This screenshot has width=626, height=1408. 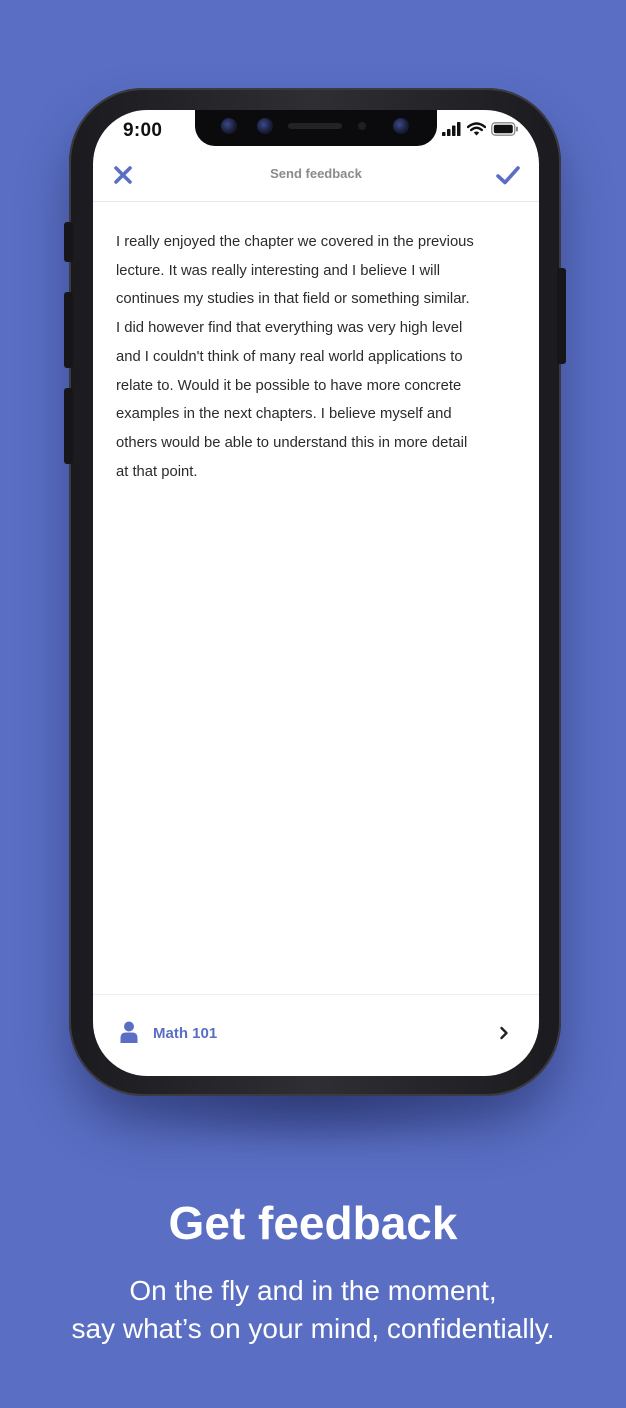 What do you see at coordinates (504, 1033) in the screenshot?
I see `chevron-right-icon` at bounding box center [504, 1033].